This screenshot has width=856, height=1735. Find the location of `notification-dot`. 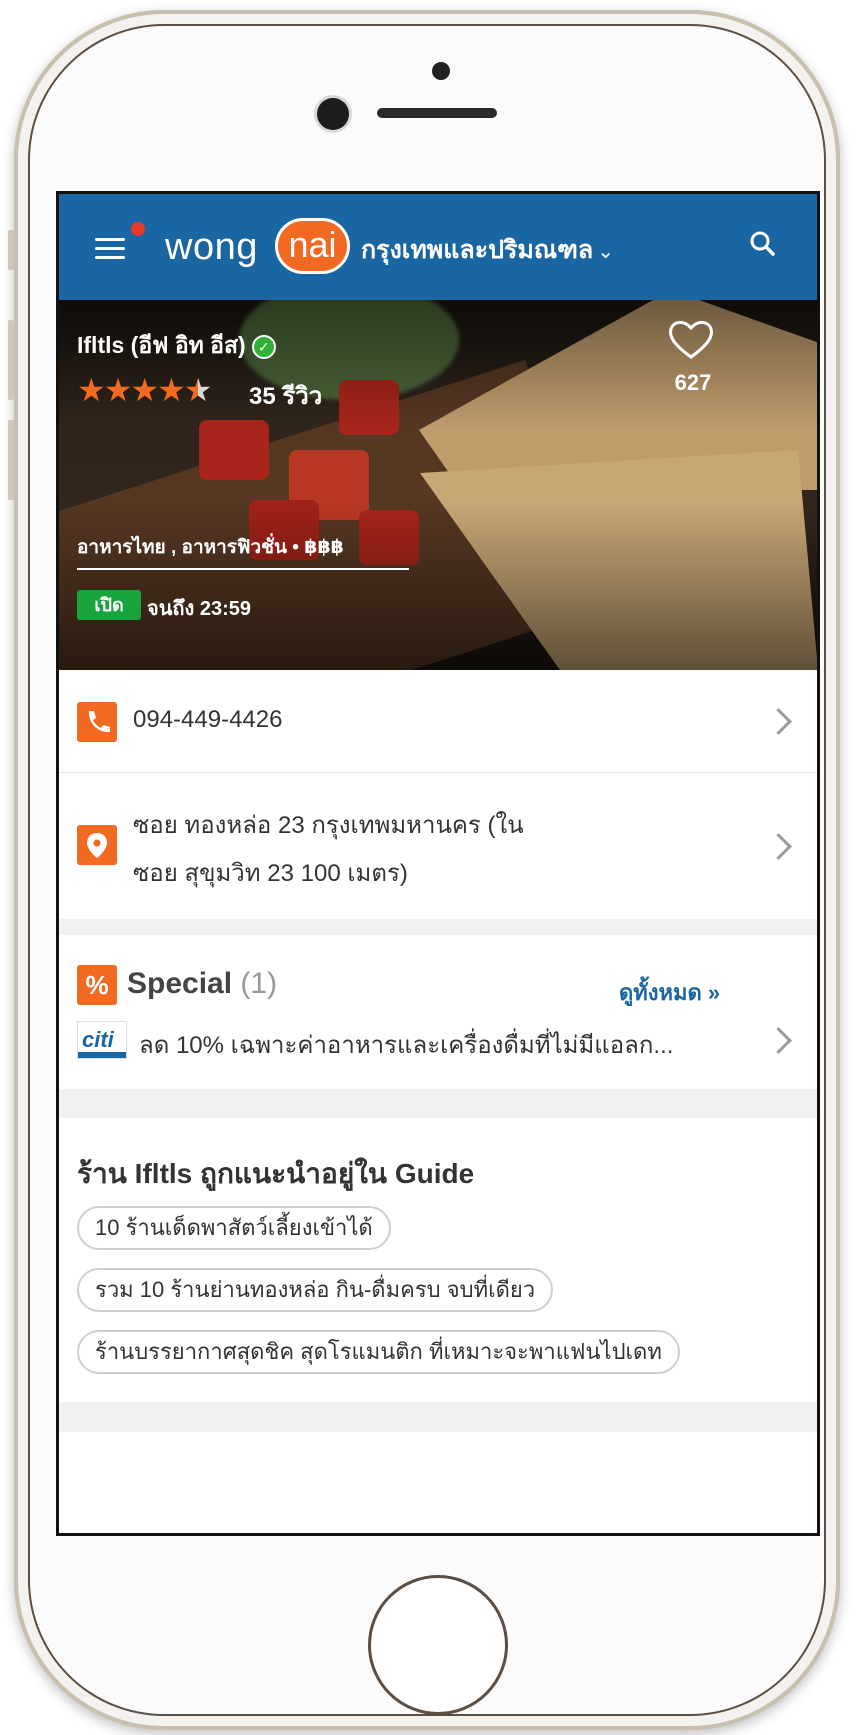

notification-dot is located at coordinates (138, 229).